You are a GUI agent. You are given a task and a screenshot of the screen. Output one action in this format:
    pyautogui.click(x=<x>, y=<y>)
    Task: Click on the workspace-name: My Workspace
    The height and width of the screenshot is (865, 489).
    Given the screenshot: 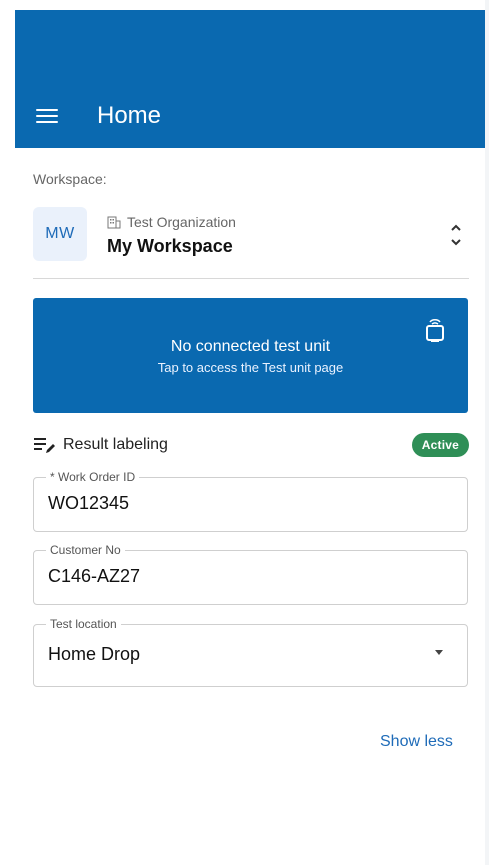 What is the action you would take?
    pyautogui.click(x=170, y=246)
    